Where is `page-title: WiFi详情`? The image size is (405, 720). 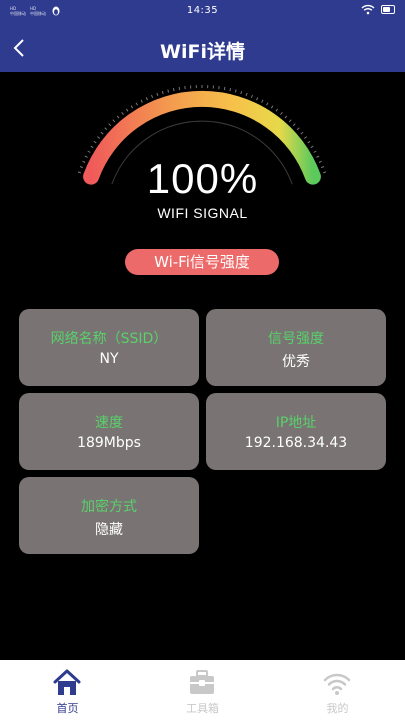 page-title: WiFi详情 is located at coordinates (202, 52).